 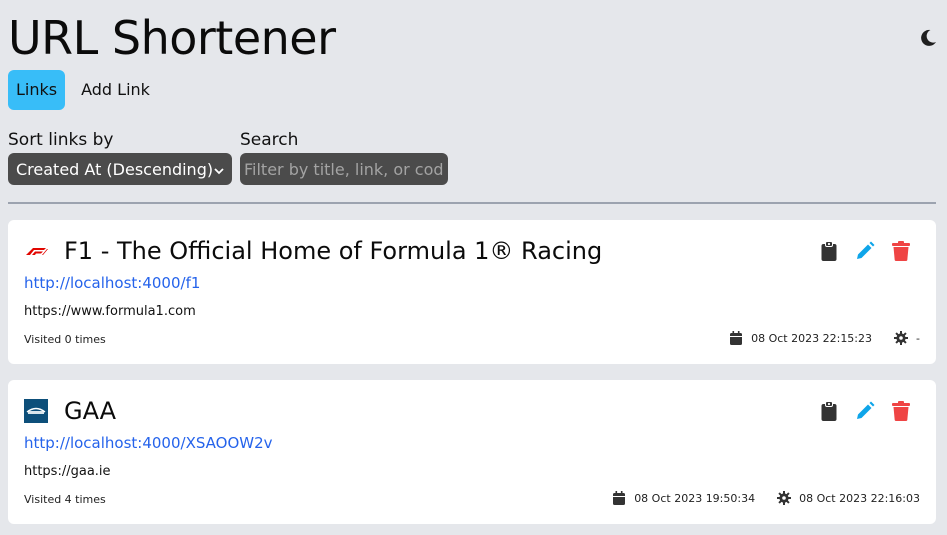 I want to click on link-title: GAA, so click(x=90, y=411).